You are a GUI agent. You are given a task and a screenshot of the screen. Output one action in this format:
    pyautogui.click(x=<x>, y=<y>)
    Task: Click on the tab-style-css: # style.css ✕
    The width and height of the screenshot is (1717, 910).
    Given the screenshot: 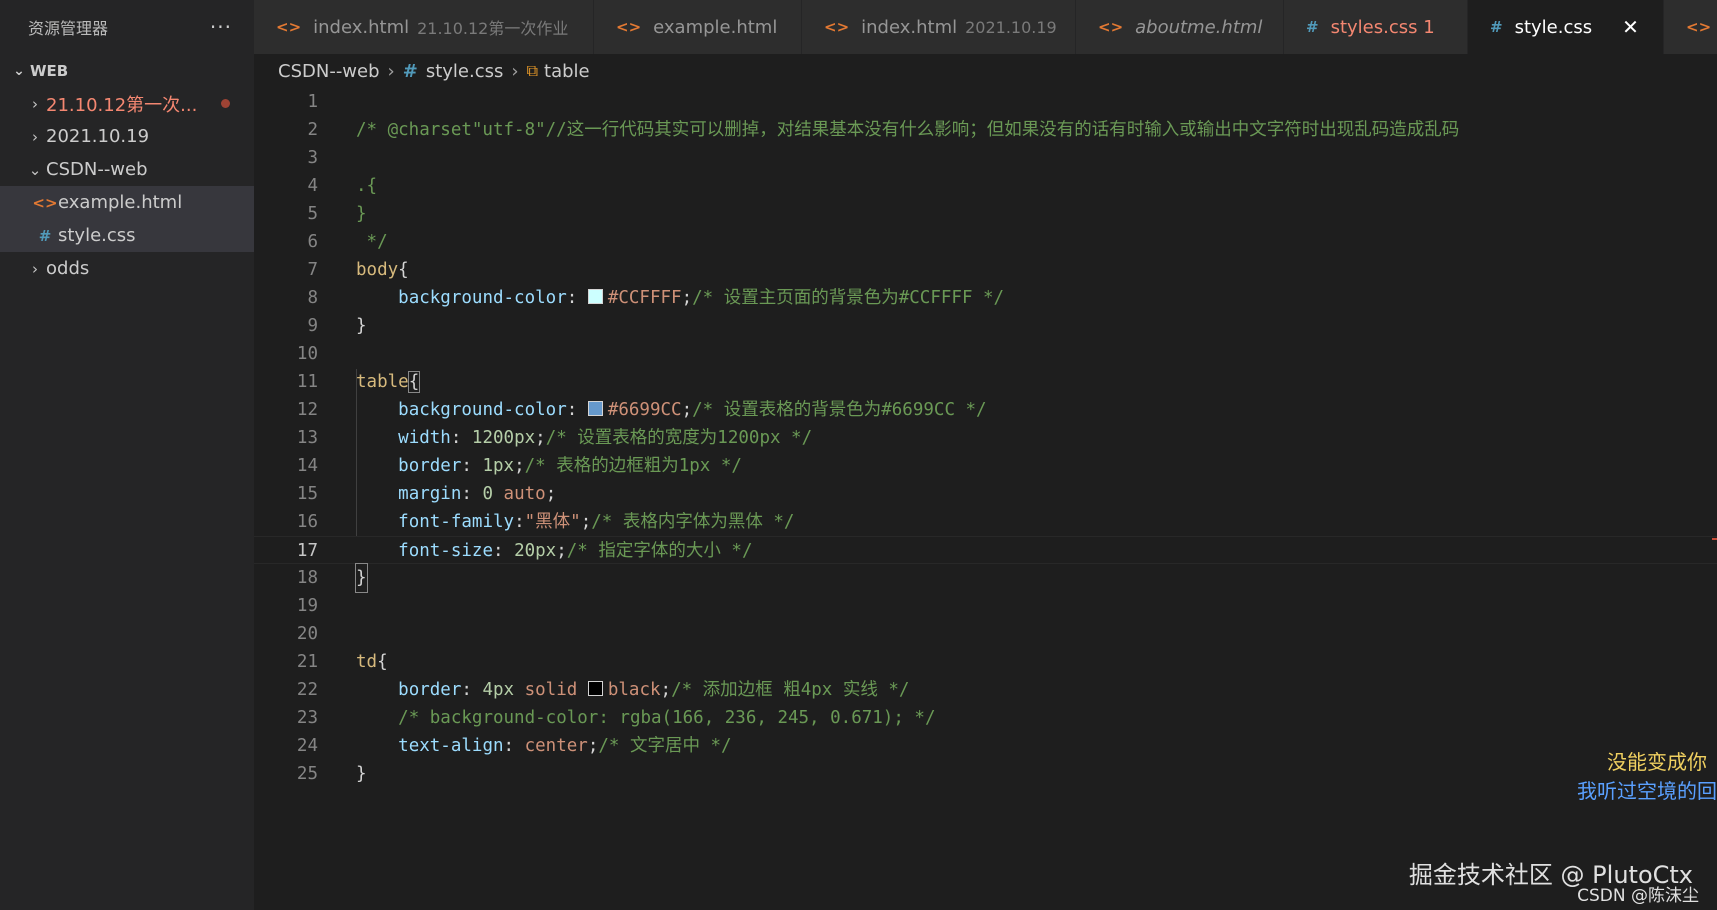 What is the action you would take?
    pyautogui.click(x=1566, y=27)
    